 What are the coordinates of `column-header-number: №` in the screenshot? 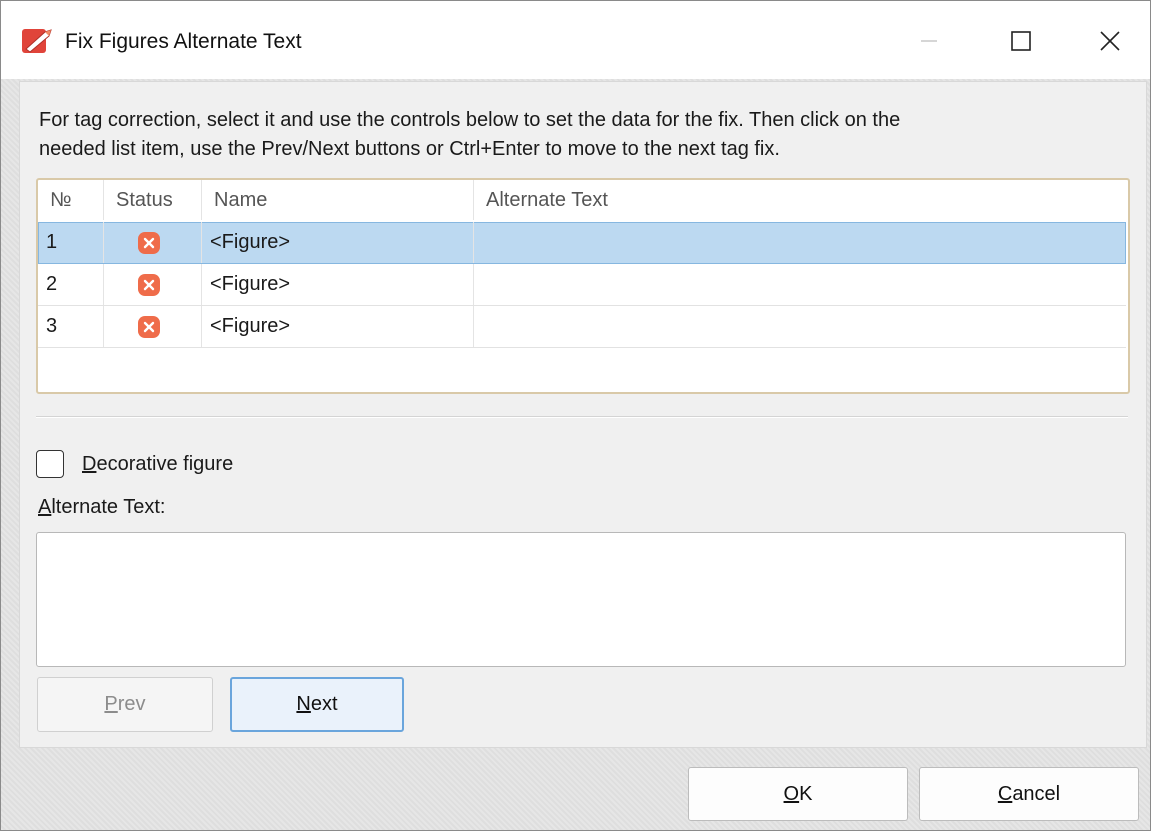 It's located at (71, 200).